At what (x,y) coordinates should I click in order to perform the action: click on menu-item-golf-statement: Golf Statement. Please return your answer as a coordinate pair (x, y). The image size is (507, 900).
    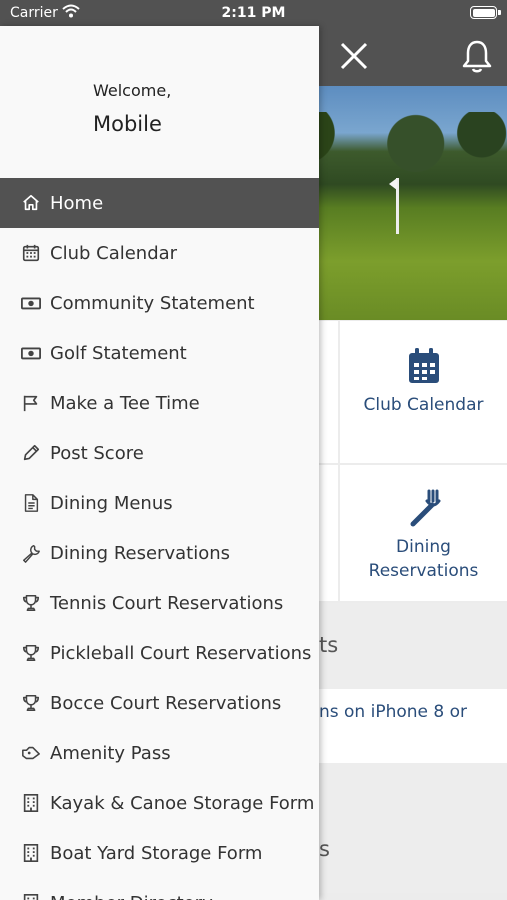
    Looking at the image, I should click on (159, 353).